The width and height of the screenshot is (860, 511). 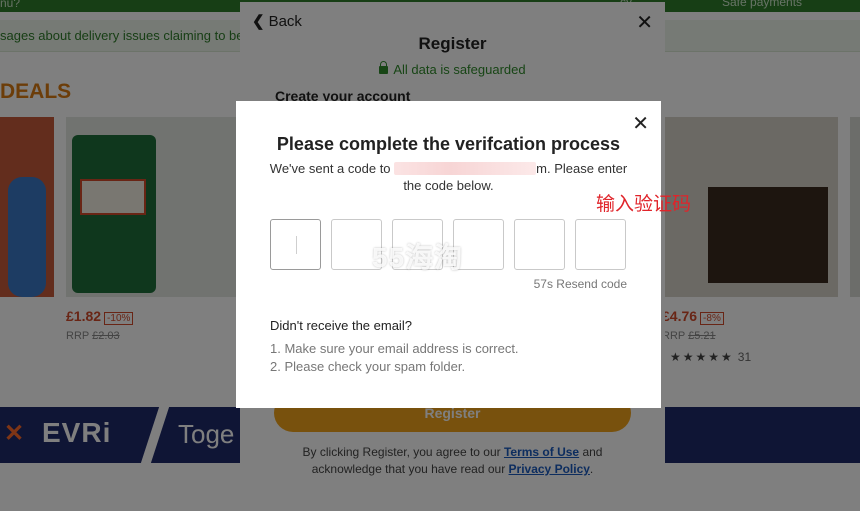 I want to click on watermark: 55海淘, so click(x=418, y=257).